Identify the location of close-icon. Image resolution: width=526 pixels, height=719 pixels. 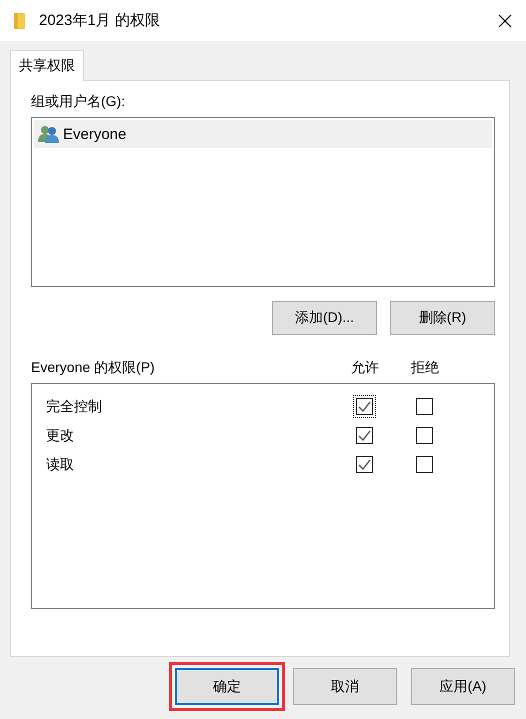
(505, 21).